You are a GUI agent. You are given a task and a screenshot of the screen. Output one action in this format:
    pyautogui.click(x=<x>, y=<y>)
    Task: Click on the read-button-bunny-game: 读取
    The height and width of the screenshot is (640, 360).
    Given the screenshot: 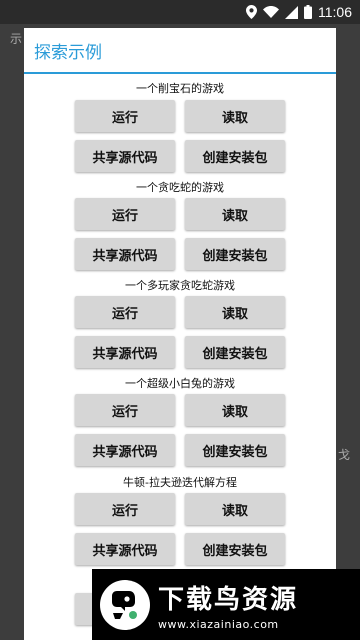 What is the action you would take?
    pyautogui.click(x=235, y=410)
    